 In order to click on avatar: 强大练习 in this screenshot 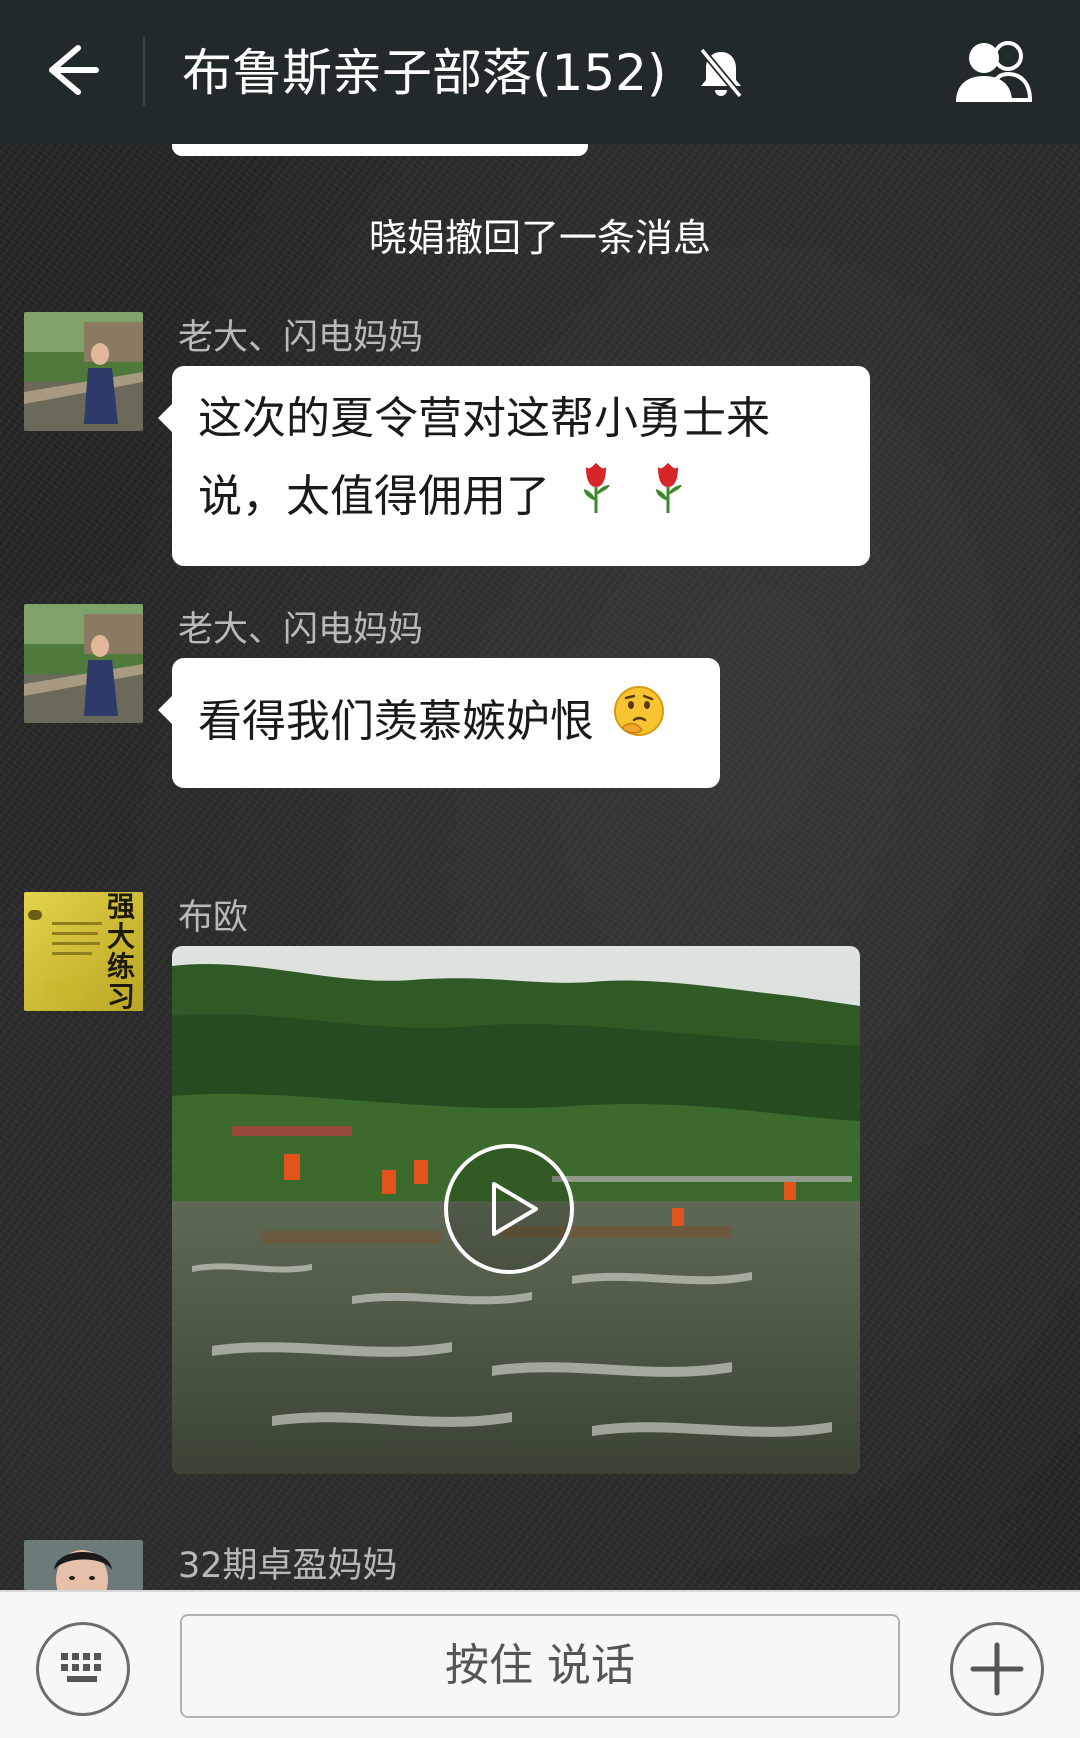, I will do `click(83, 951)`.